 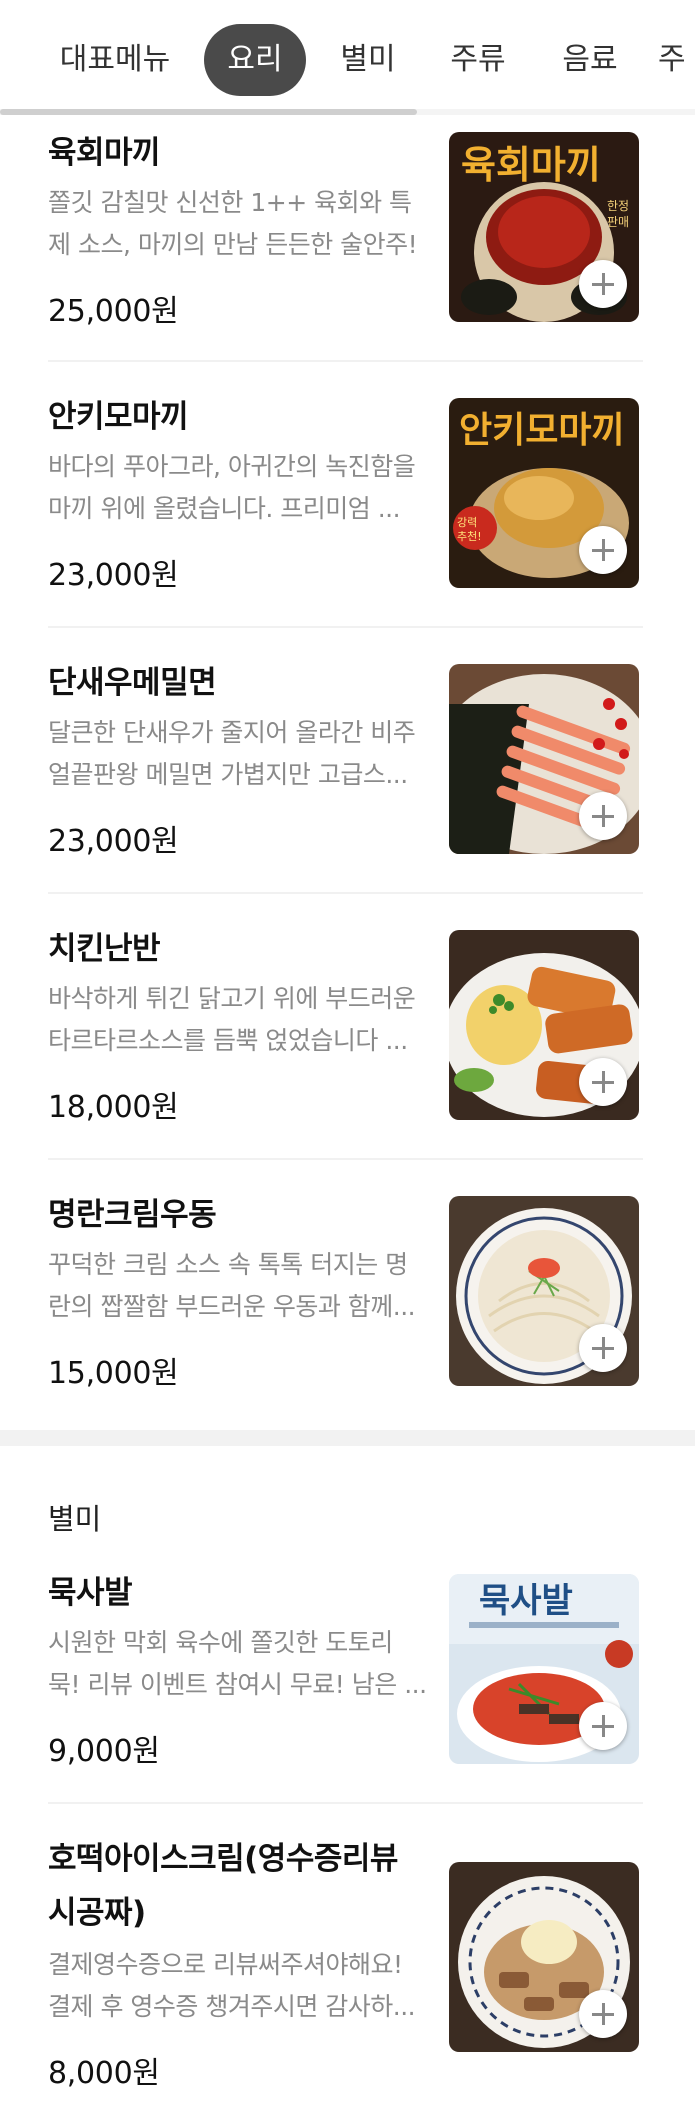 I want to click on tab-beverages: 음료, so click(x=590, y=60).